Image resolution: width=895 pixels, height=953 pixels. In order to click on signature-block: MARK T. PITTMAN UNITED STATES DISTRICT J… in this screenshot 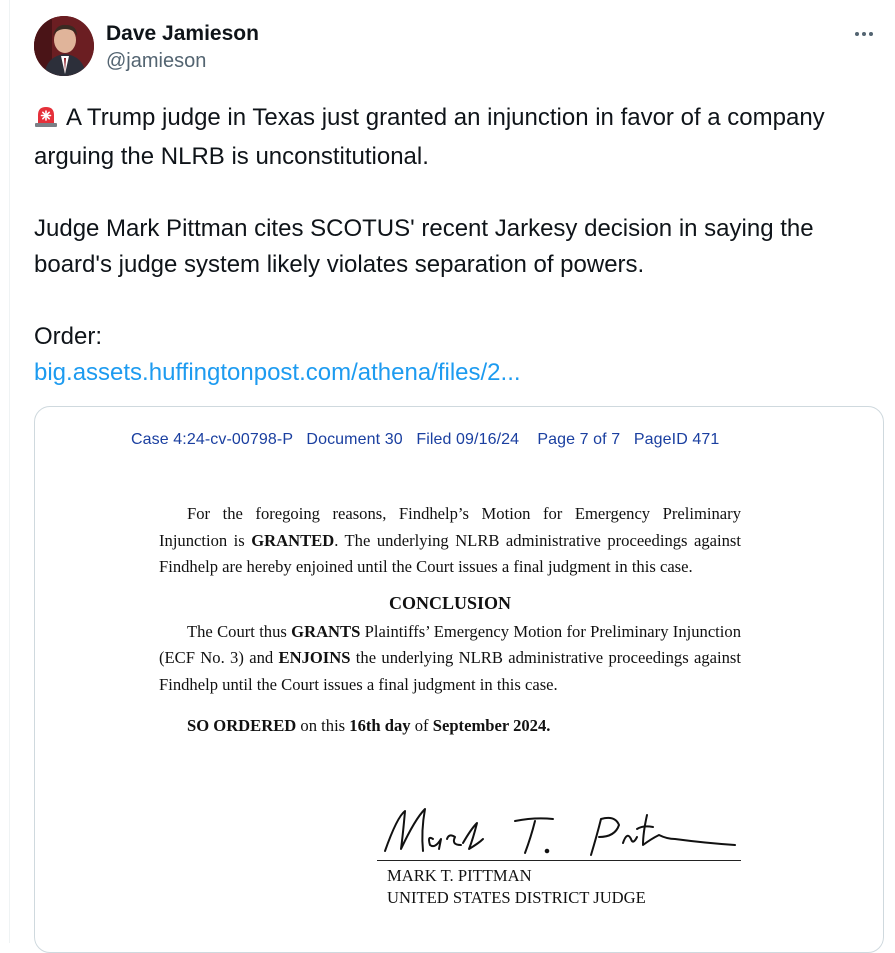, I will do `click(560, 869)`.